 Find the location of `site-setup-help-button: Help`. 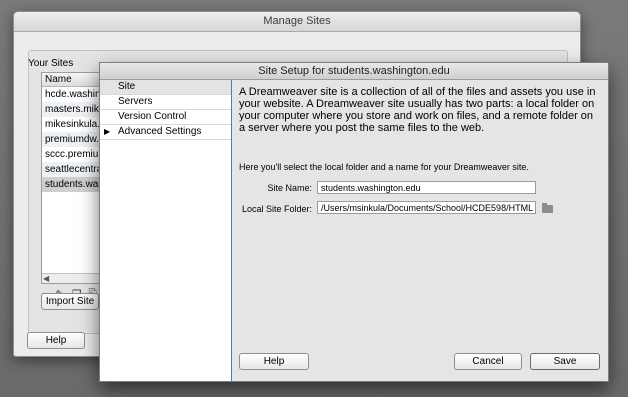

site-setup-help-button: Help is located at coordinates (274, 361).